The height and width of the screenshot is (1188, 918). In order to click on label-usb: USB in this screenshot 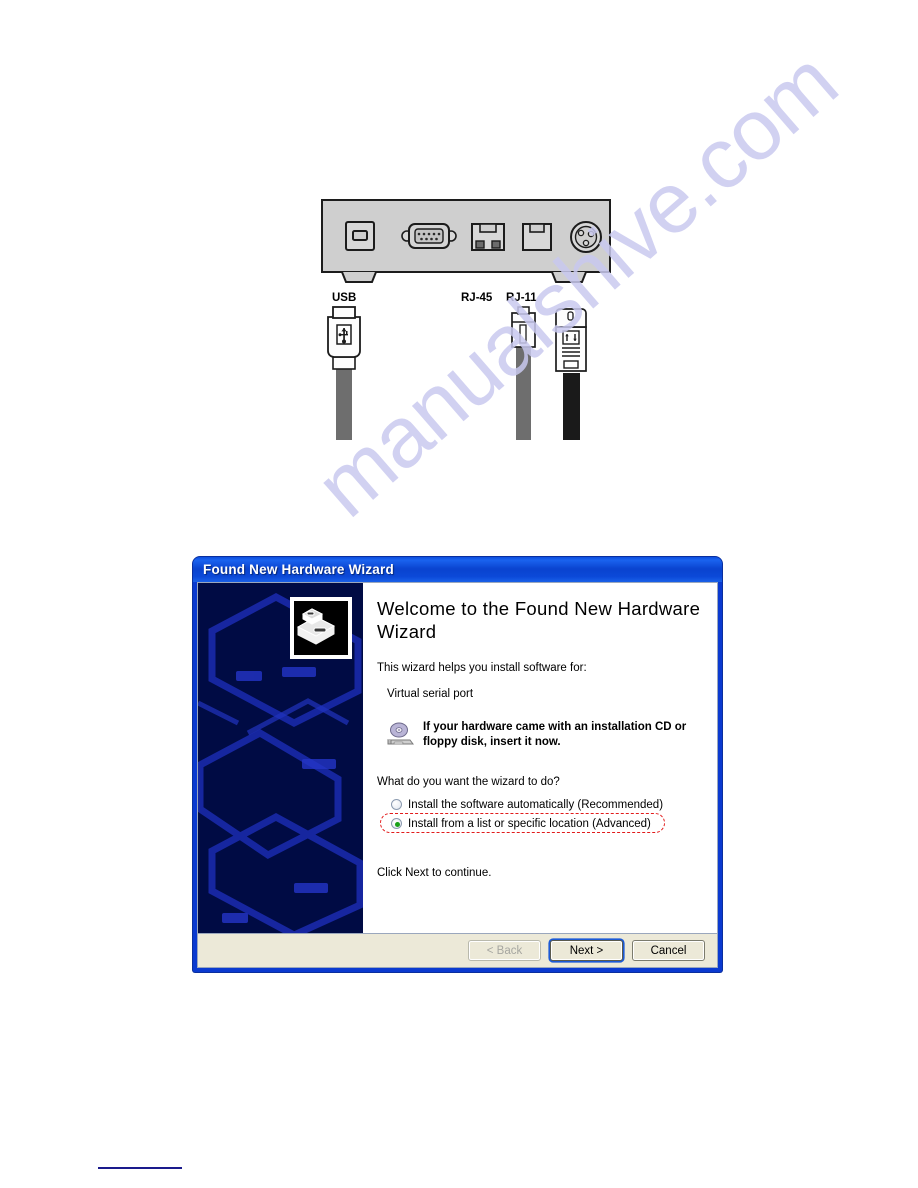, I will do `click(344, 298)`.